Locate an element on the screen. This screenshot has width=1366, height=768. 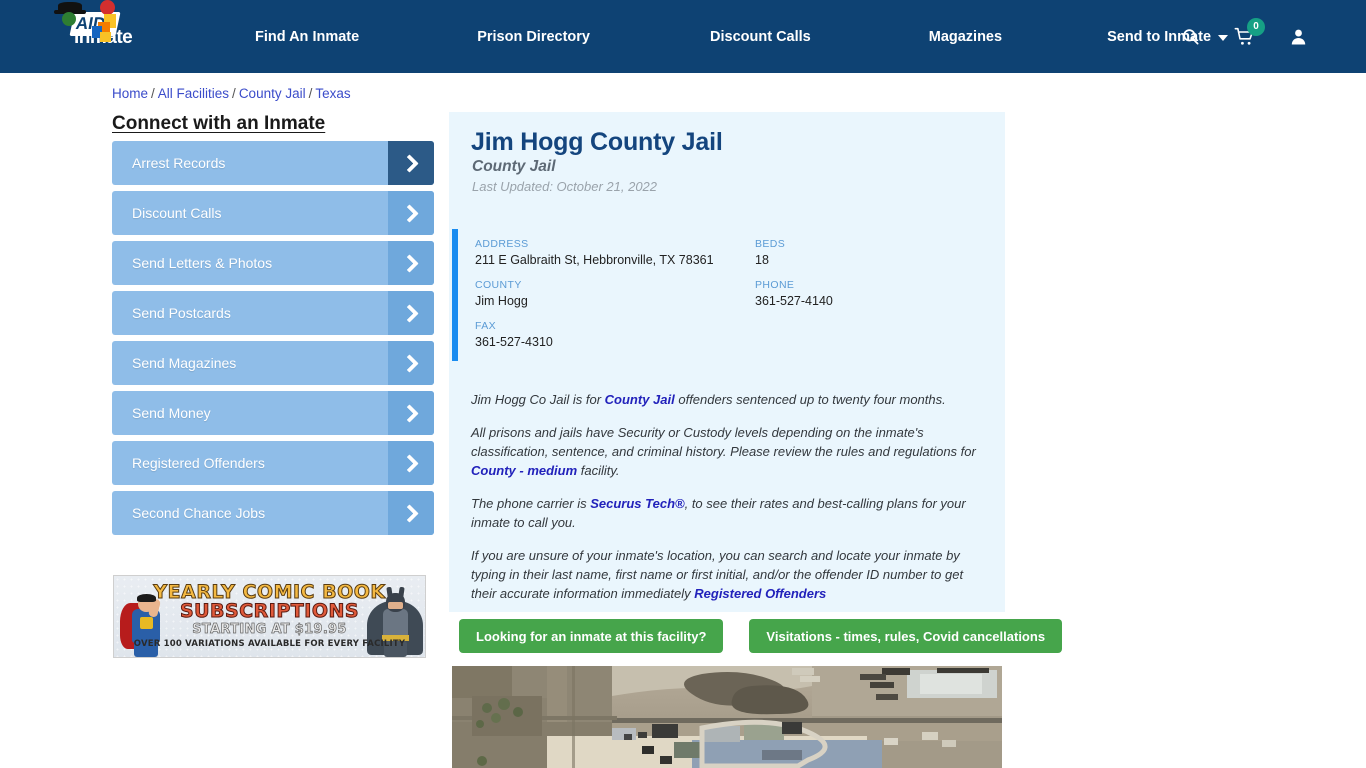
header-icon-group: 0 is located at coordinates (1244, 36).